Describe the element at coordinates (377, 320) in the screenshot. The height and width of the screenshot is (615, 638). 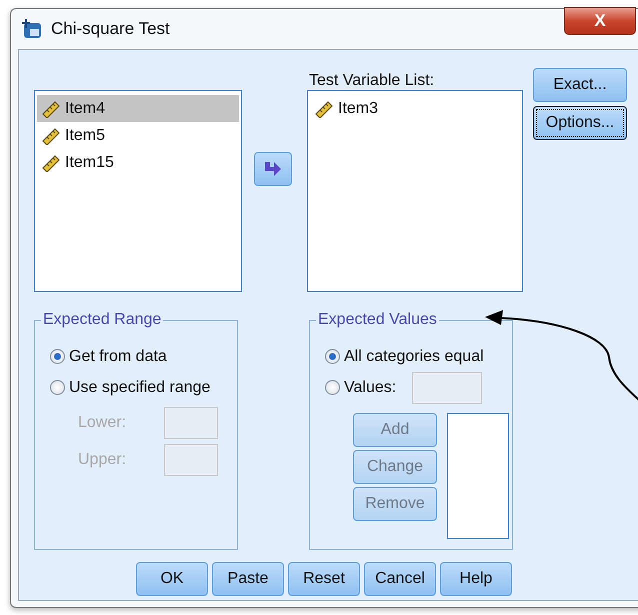
I see `group-title: Expected Values` at that location.